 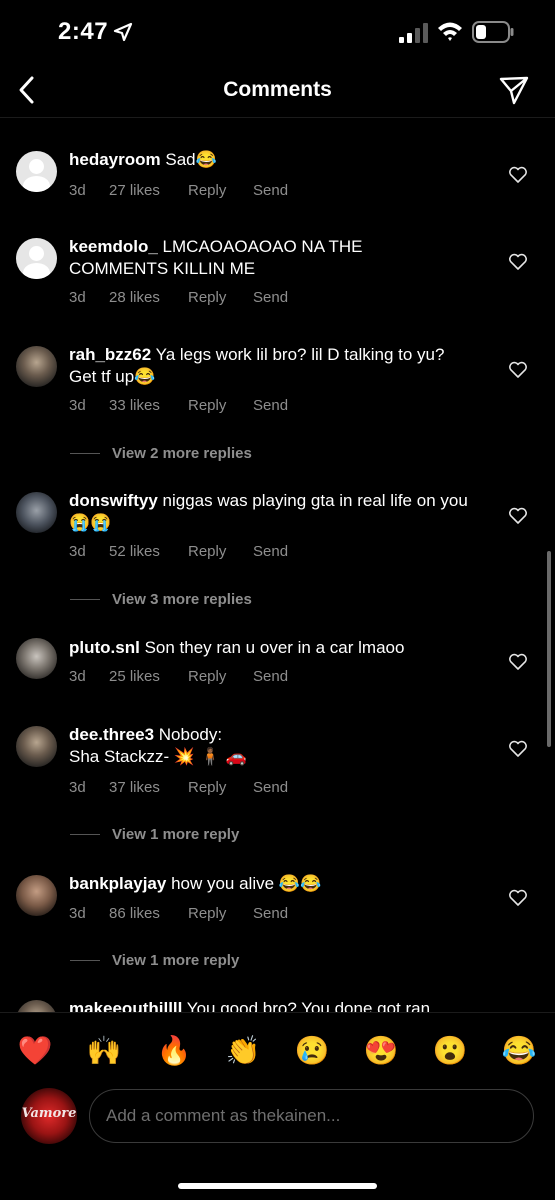 I want to click on comment-body: You good bro? You done got ran, so click(x=308, y=1005).